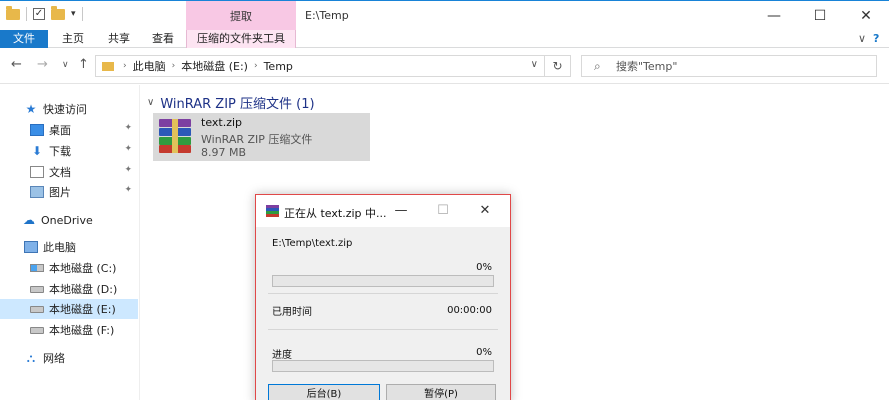  Describe the element at coordinates (862, 38) in the screenshot. I see `collapse-ribbon-icon: ∨` at that location.